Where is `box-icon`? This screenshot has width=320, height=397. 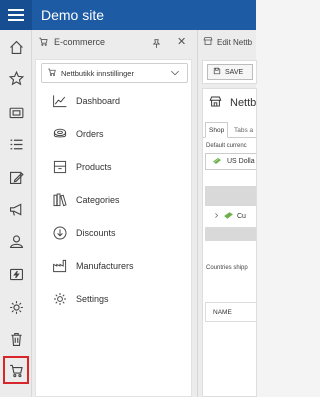 box-icon is located at coordinates (60, 167).